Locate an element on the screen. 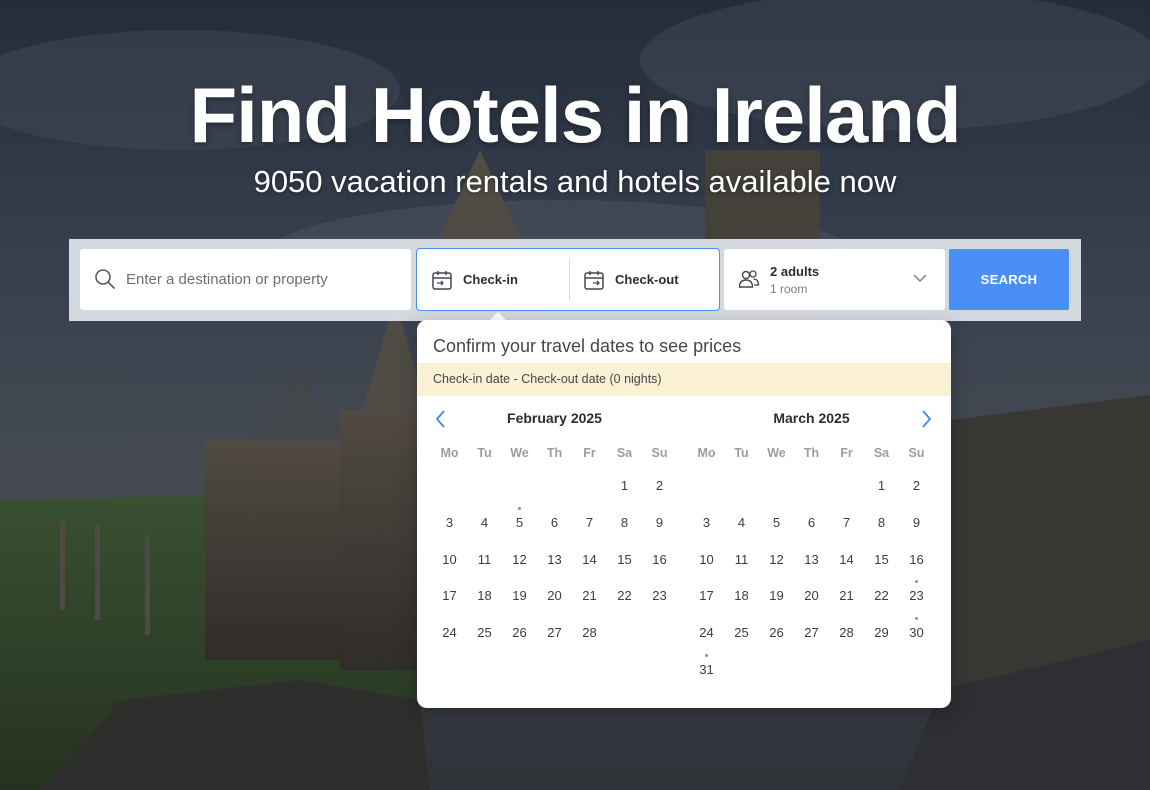 Image resolution: width=1150 pixels, height=790 pixels. weekday-tu: Tu is located at coordinates (484, 453).